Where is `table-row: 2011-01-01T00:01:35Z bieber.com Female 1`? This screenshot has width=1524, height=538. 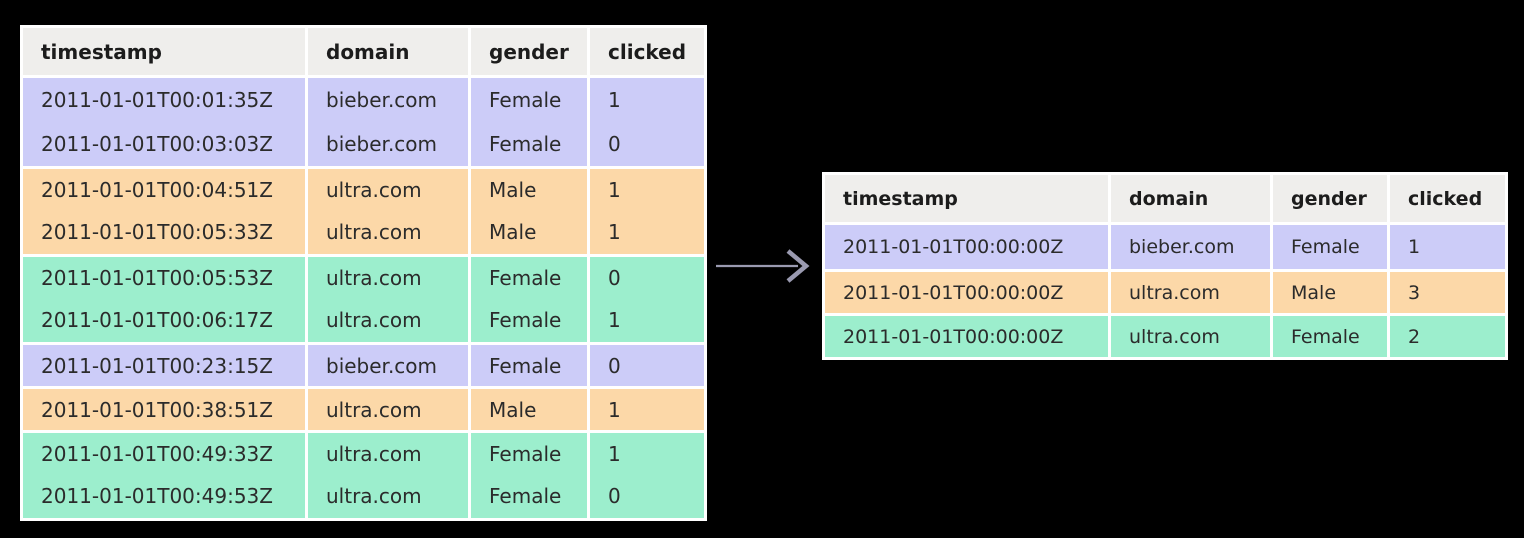
table-row: 2011-01-01T00:01:35Z bieber.com Female 1 is located at coordinates (363, 100).